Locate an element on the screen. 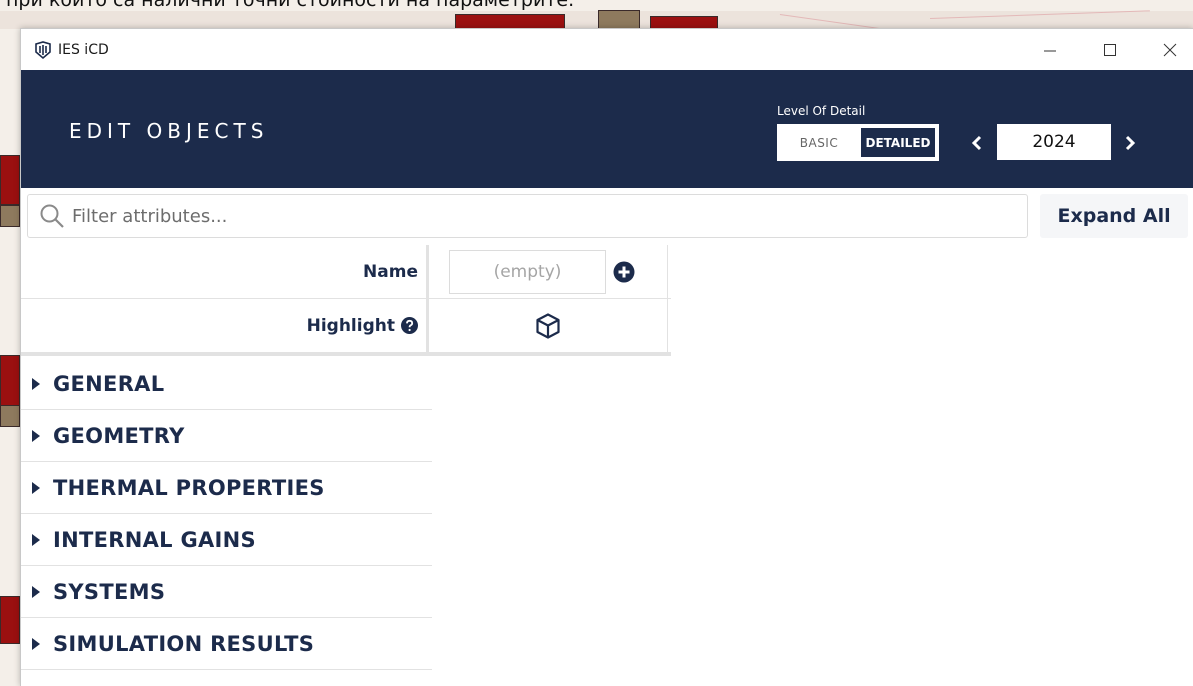 This screenshot has width=1193, height=686. table-bottom-border is located at coordinates (346, 354).